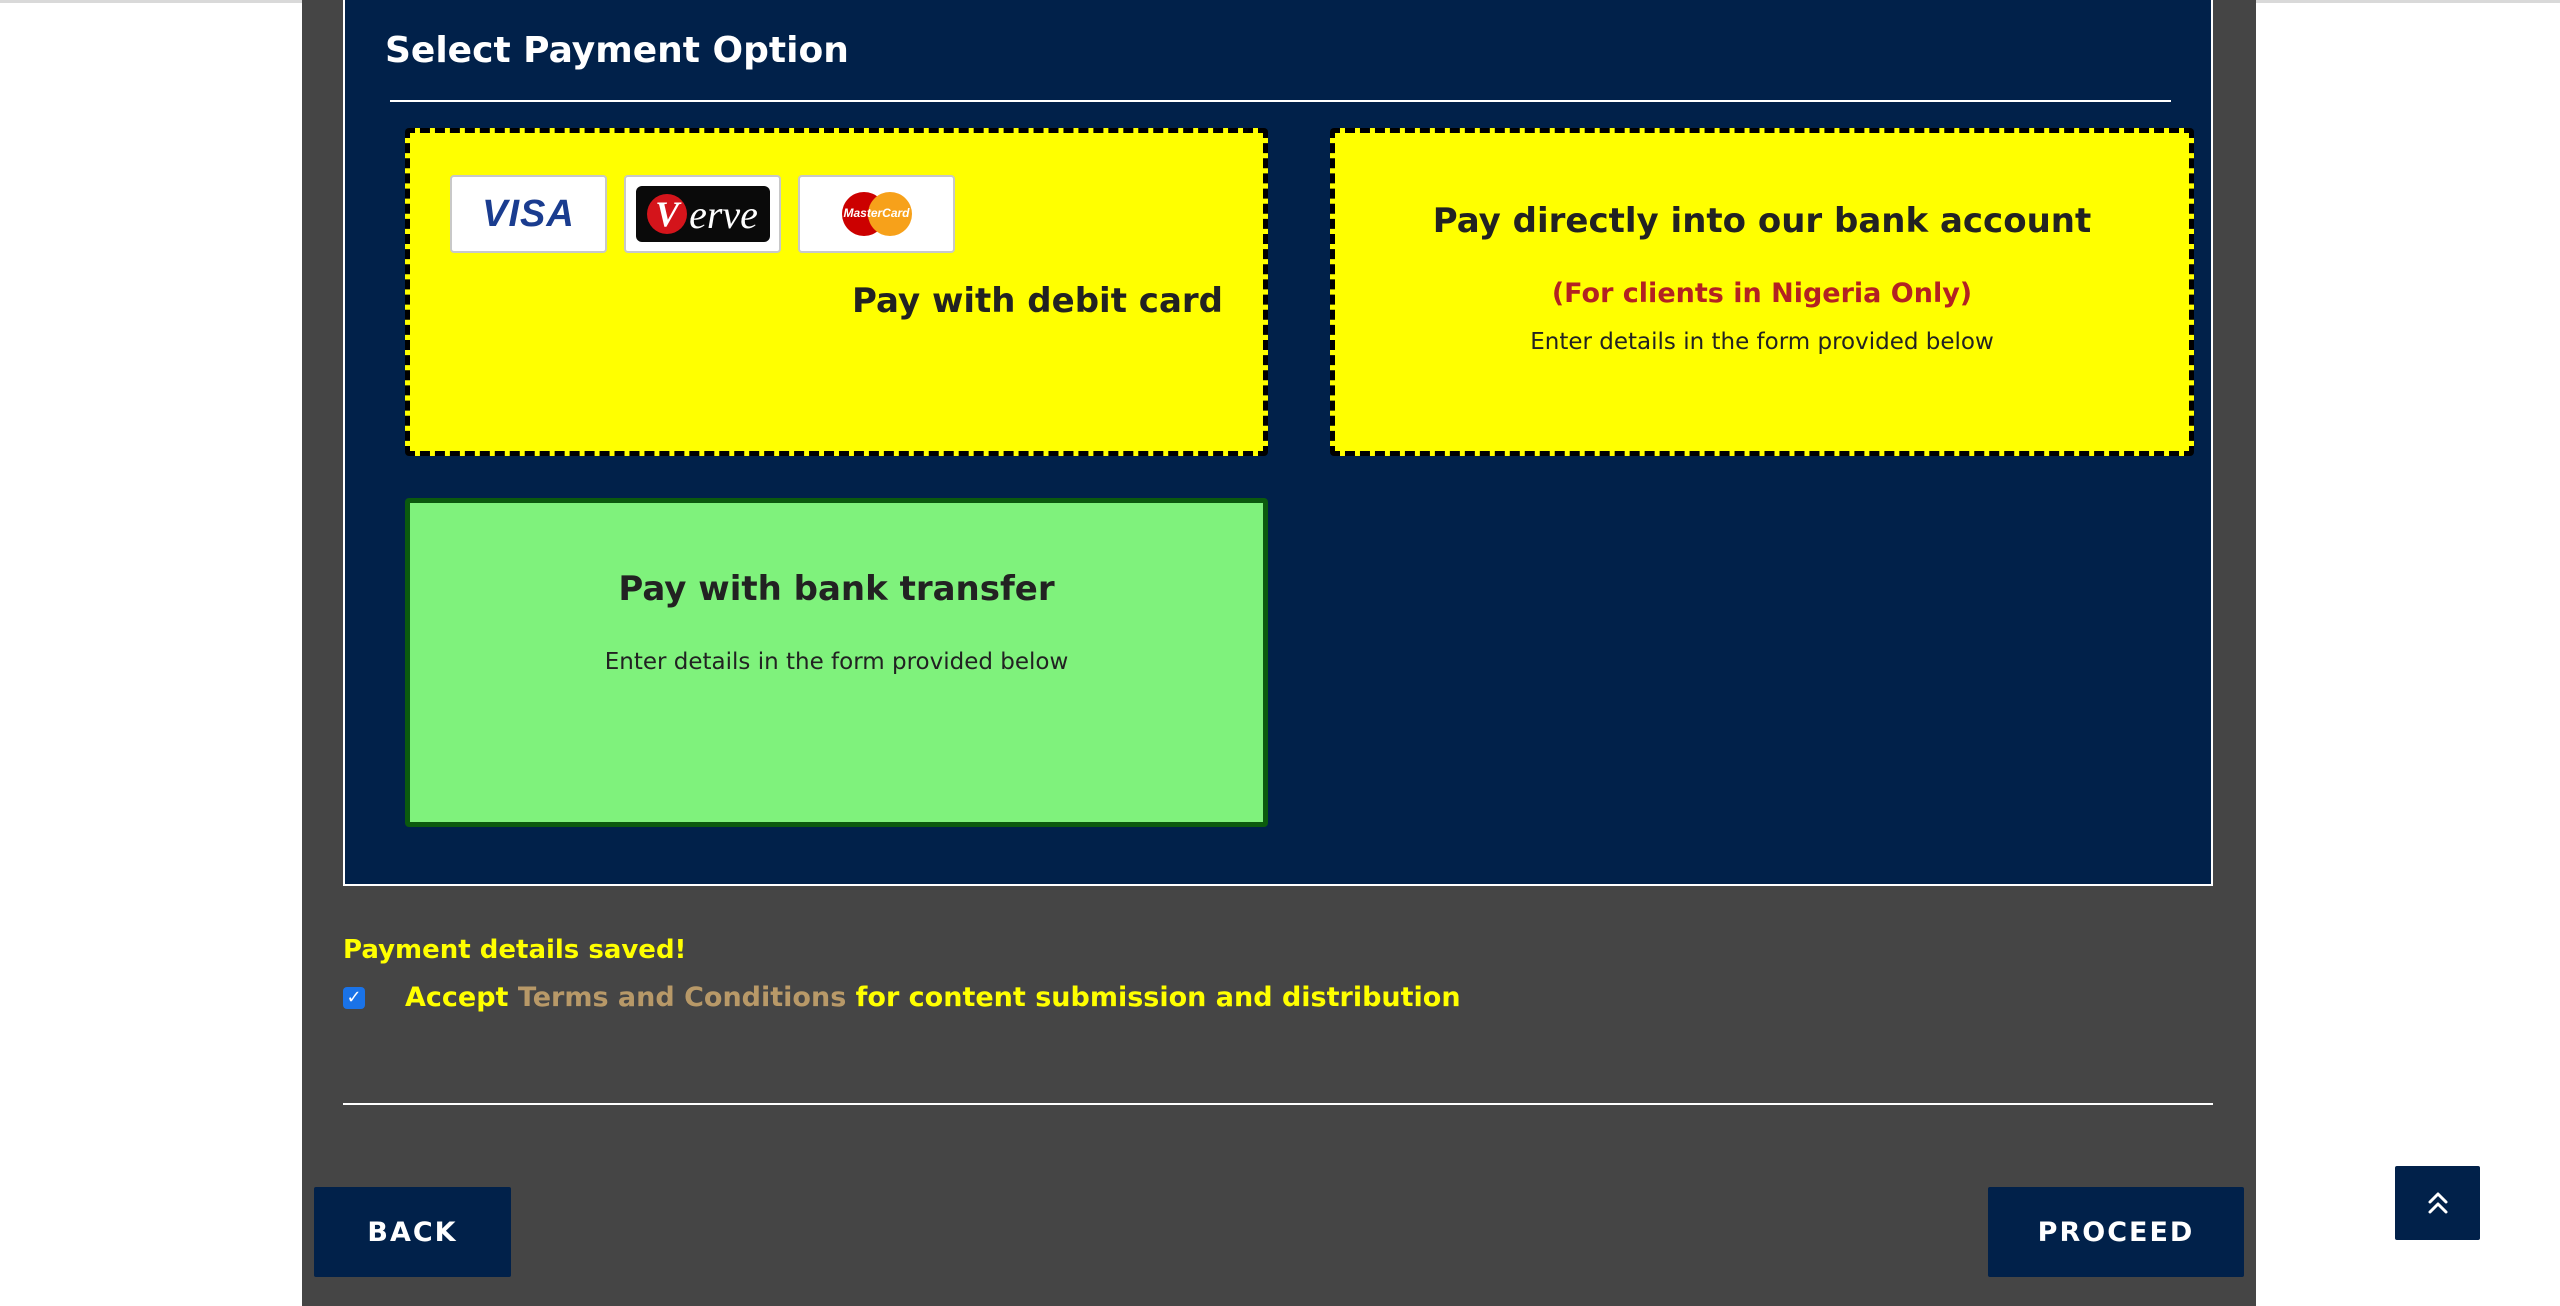  I want to click on scroll-to-top-button, so click(2437, 1203).